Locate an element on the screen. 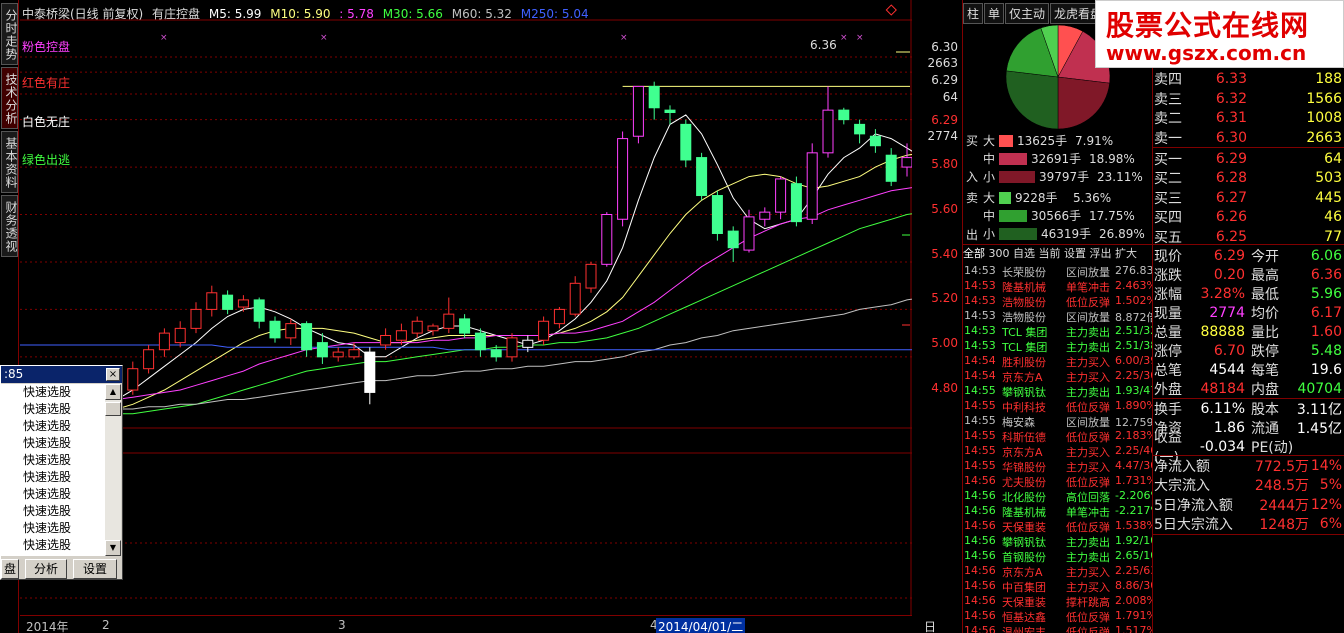  filter-current: 当前 is located at coordinates (1050, 253).